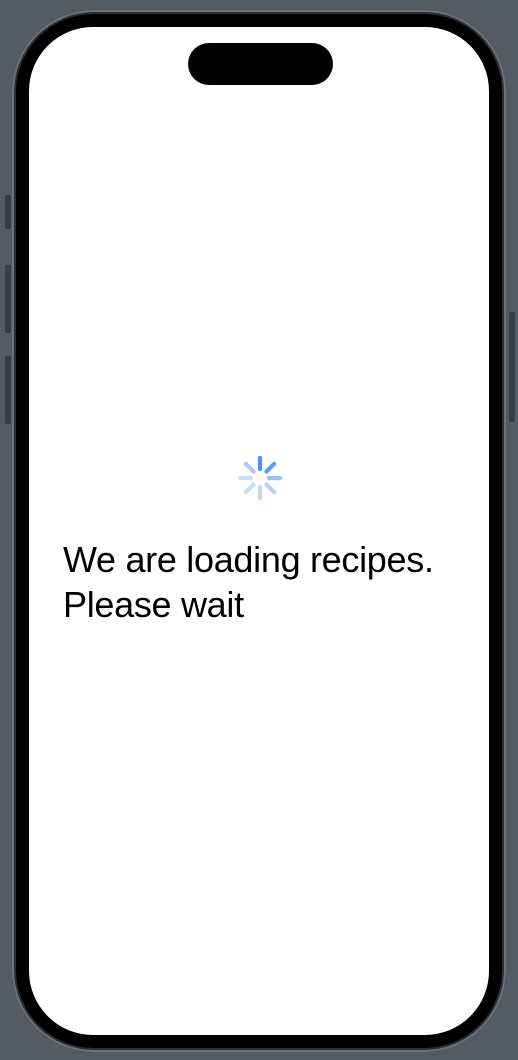  What do you see at coordinates (260, 478) in the screenshot?
I see `activity-spinner-icon` at bounding box center [260, 478].